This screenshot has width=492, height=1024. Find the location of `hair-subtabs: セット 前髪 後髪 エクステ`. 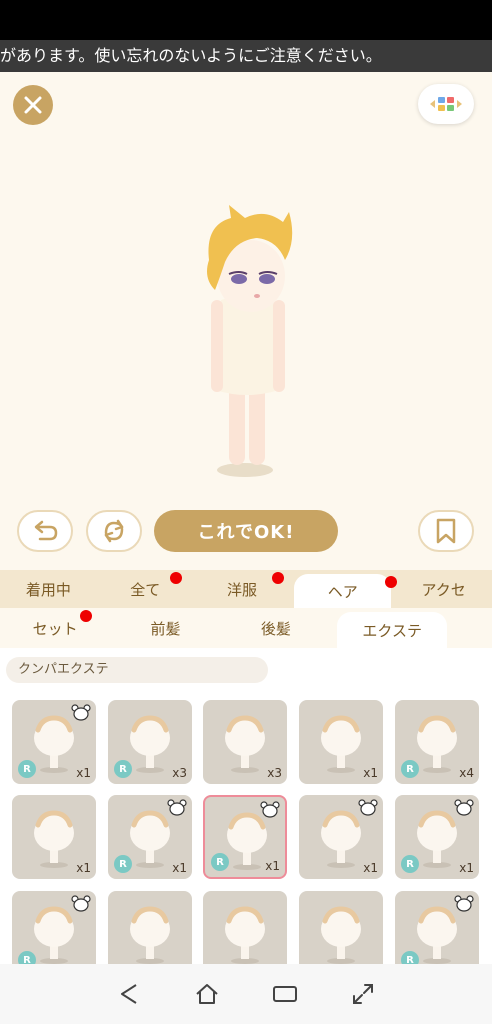

hair-subtabs: セット 前髪 後髪 エクステ is located at coordinates (246, 628).